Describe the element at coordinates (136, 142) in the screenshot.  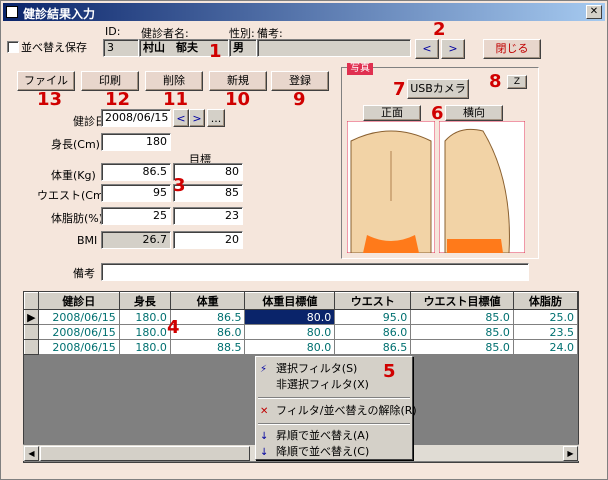
I see `height-field: 180` at that location.